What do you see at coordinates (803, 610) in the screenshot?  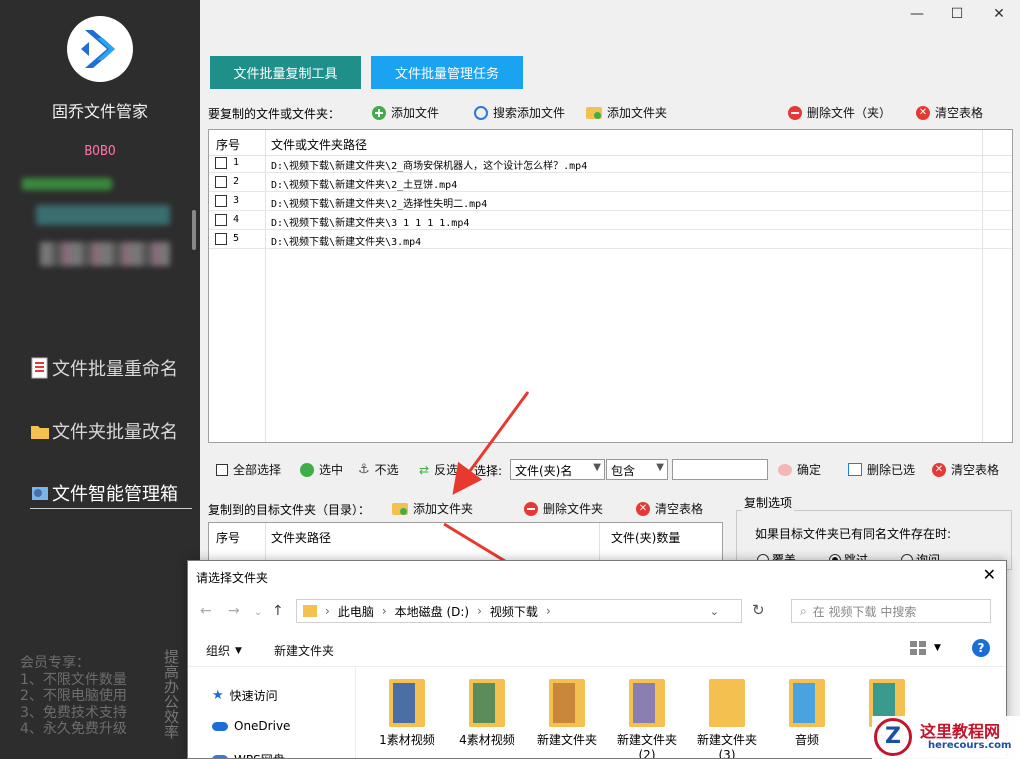 I see `search-icon: ⌕` at bounding box center [803, 610].